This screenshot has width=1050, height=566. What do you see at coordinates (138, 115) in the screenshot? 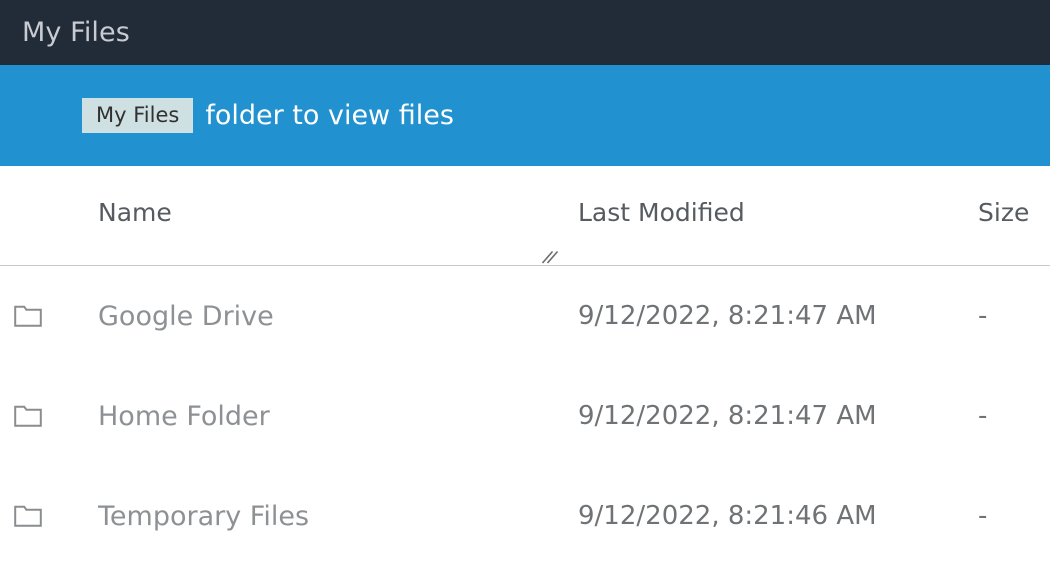
I see `highlighted-folder-chip: My Files` at bounding box center [138, 115].